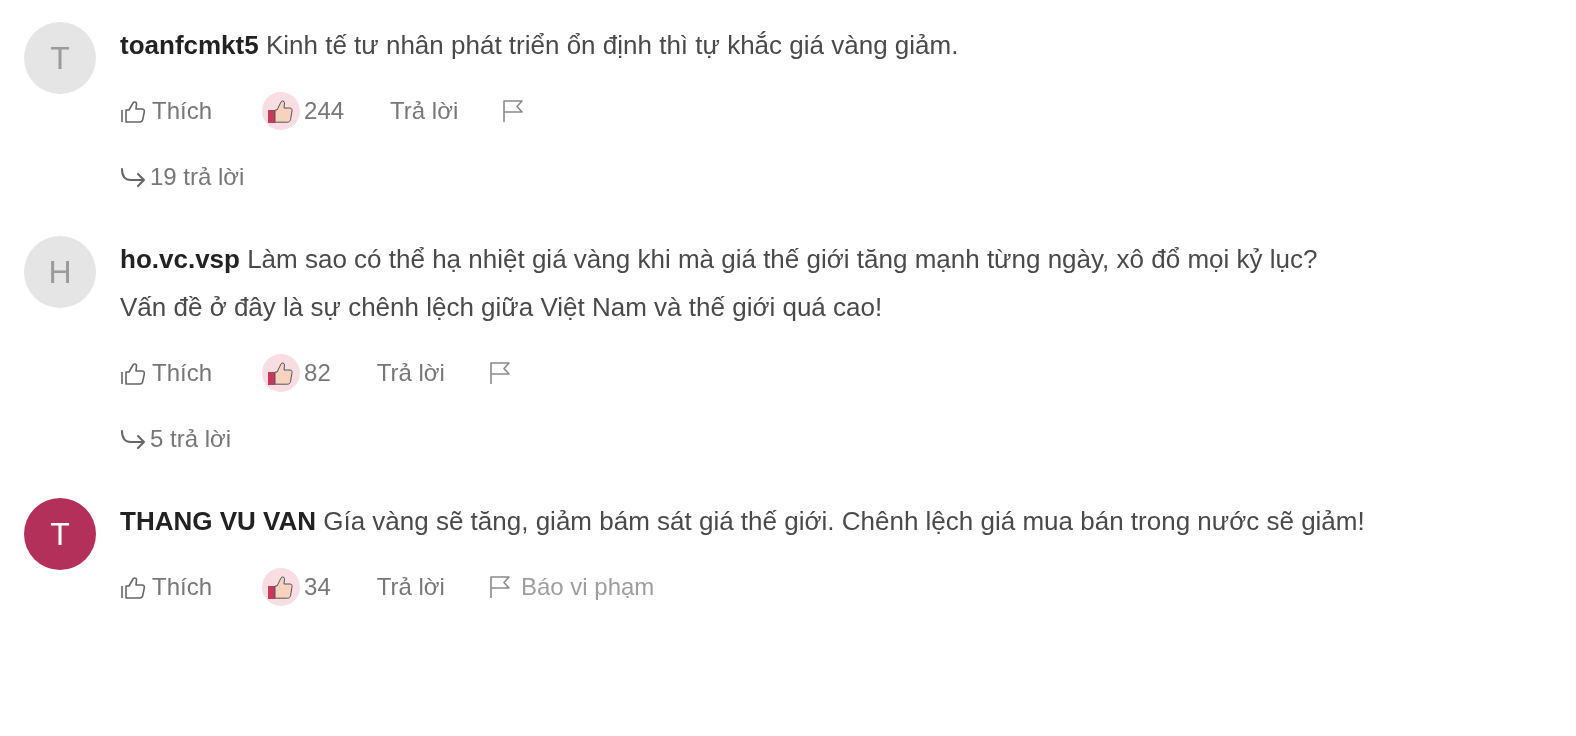  I want to click on like-count: 34, so click(317, 587).